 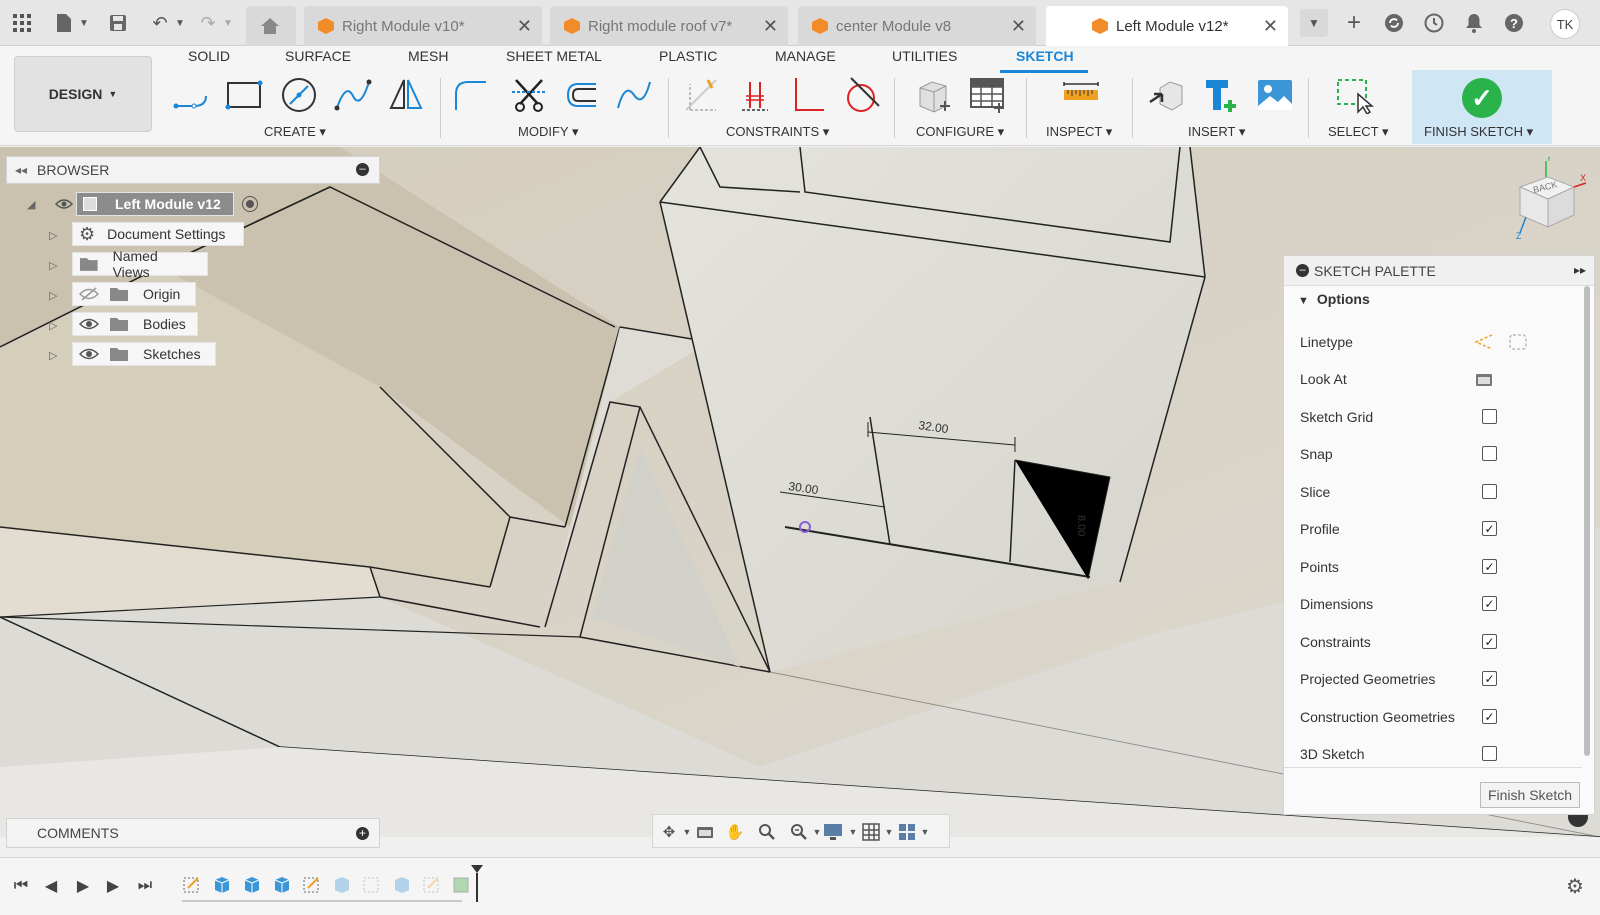 I want to click on browser-item-bodies: Bodies, so click(x=135, y=324).